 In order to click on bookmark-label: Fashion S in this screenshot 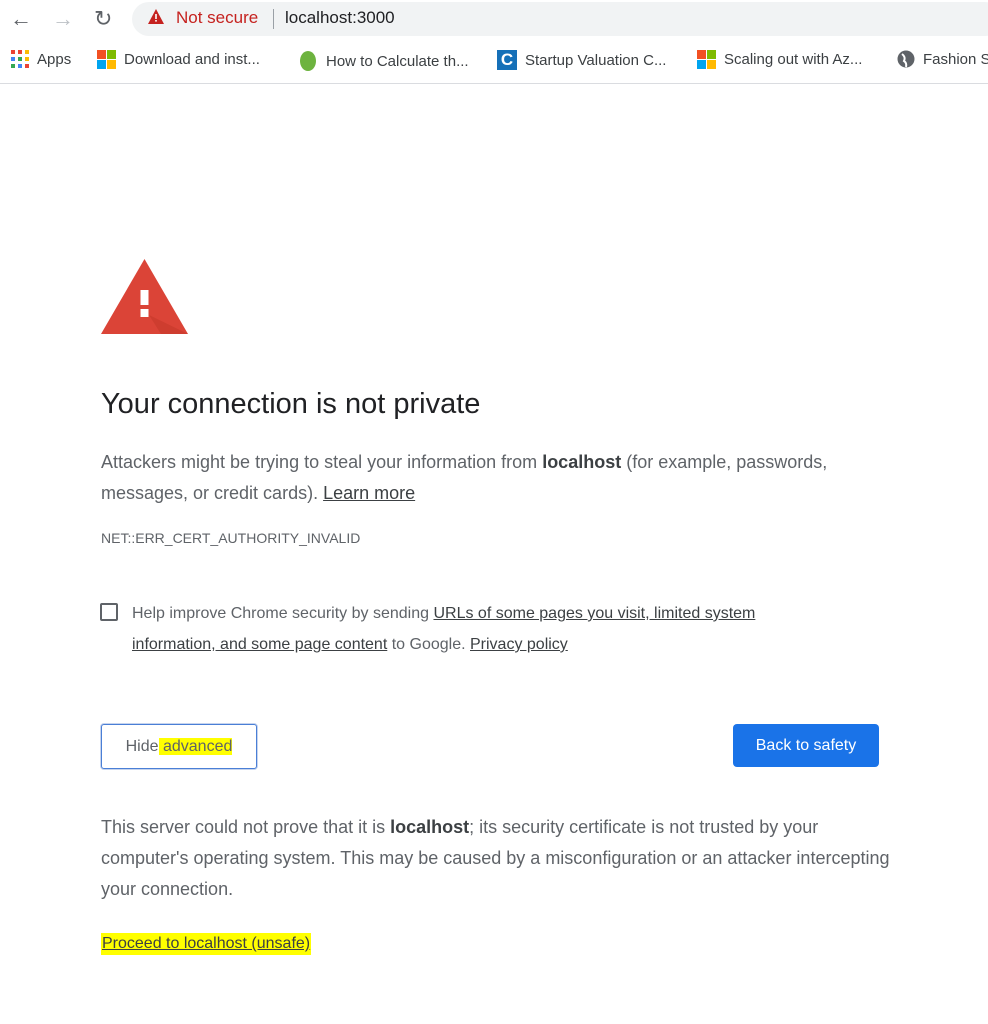, I will do `click(955, 59)`.